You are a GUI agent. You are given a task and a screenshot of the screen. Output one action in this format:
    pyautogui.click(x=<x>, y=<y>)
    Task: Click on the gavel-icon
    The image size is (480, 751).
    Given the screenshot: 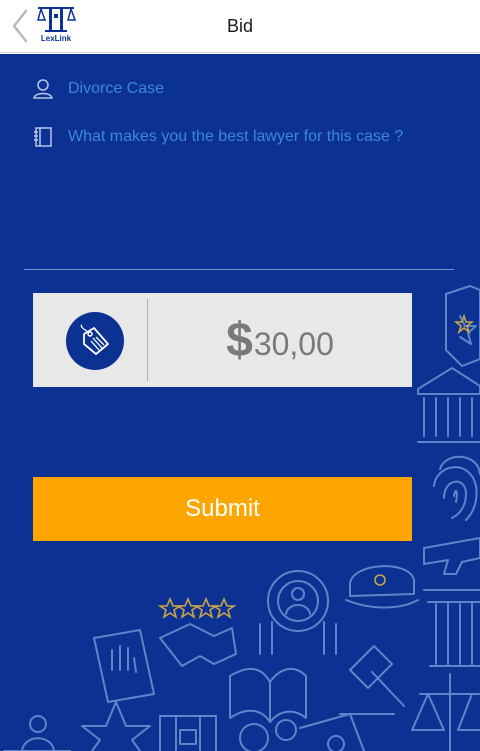 What is the action you would take?
    pyautogui.click(x=371, y=667)
    